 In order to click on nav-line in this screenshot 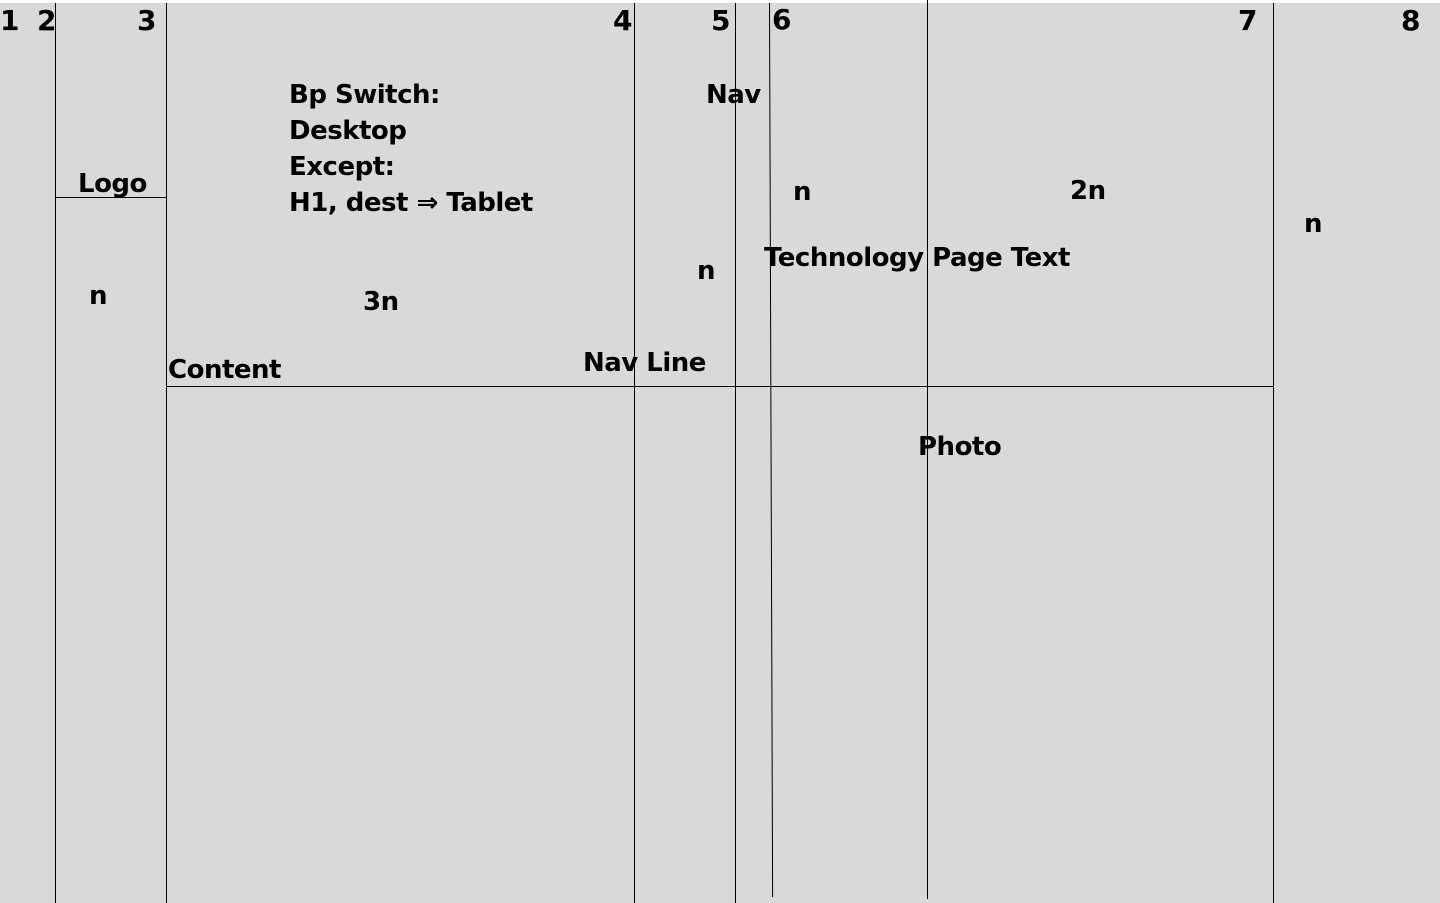, I will do `click(719, 386)`.